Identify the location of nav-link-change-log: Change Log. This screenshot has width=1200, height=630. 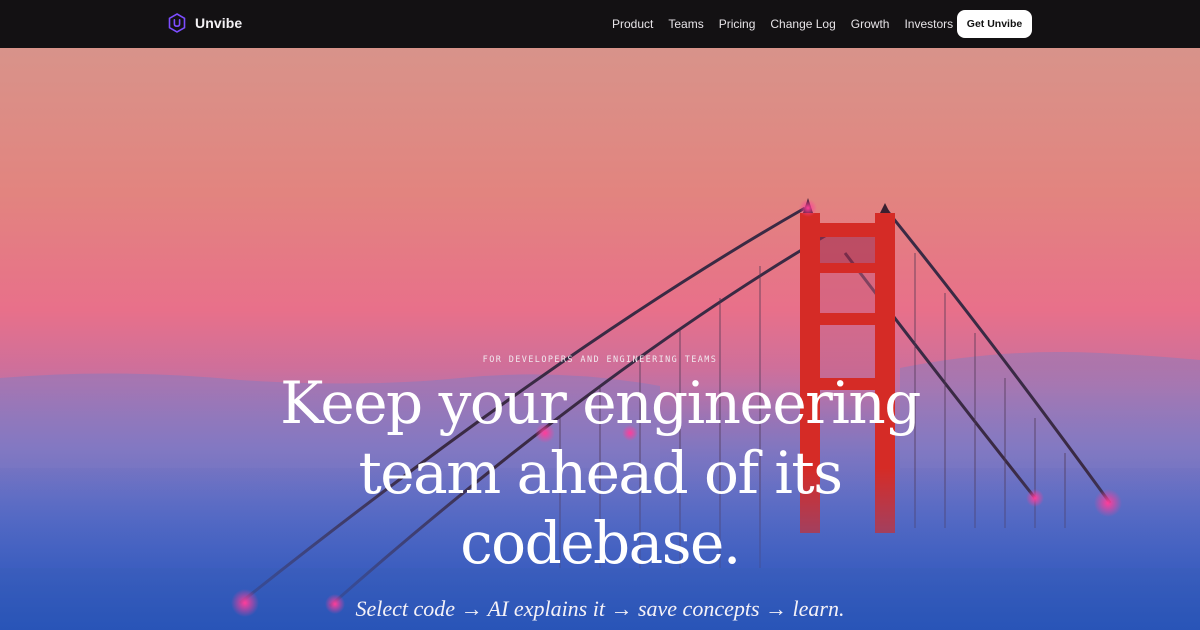
(802, 24).